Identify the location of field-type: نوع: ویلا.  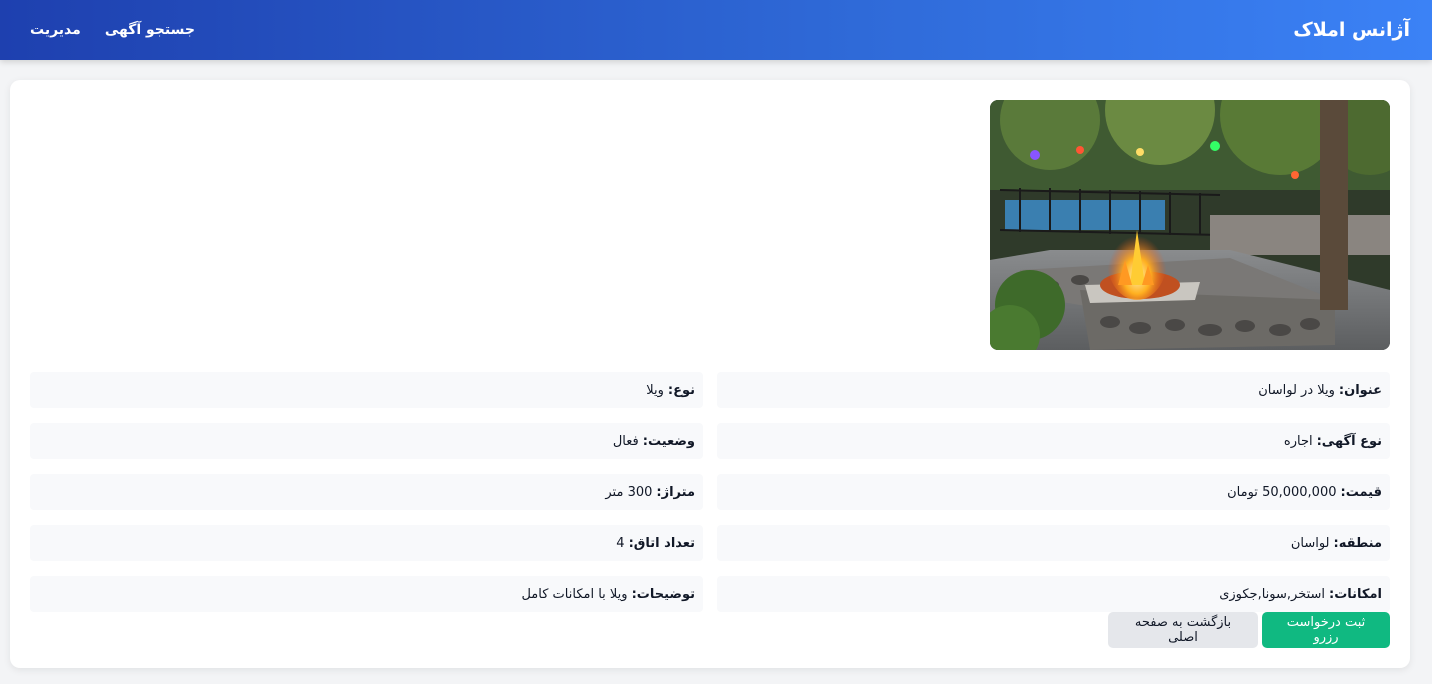
(366, 390).